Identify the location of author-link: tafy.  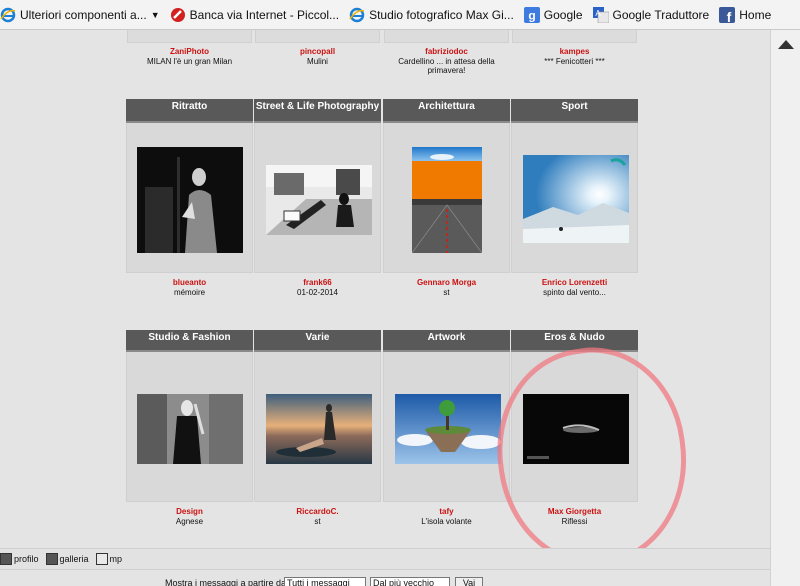
(446, 512).